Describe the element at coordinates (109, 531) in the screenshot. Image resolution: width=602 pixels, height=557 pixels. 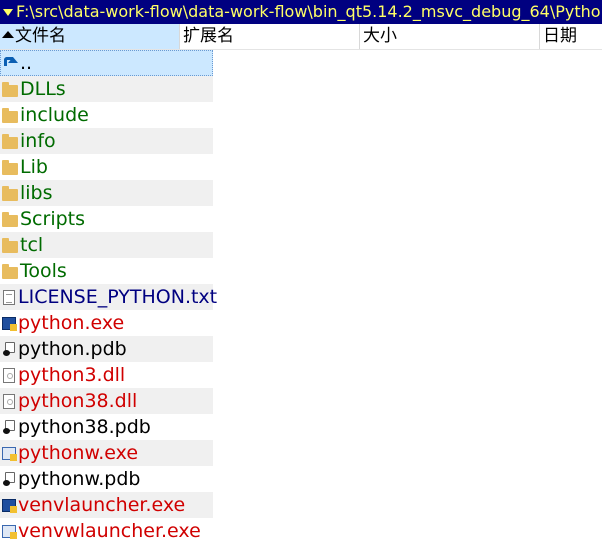
I see `file-name: venvwlauncher.exe` at that location.